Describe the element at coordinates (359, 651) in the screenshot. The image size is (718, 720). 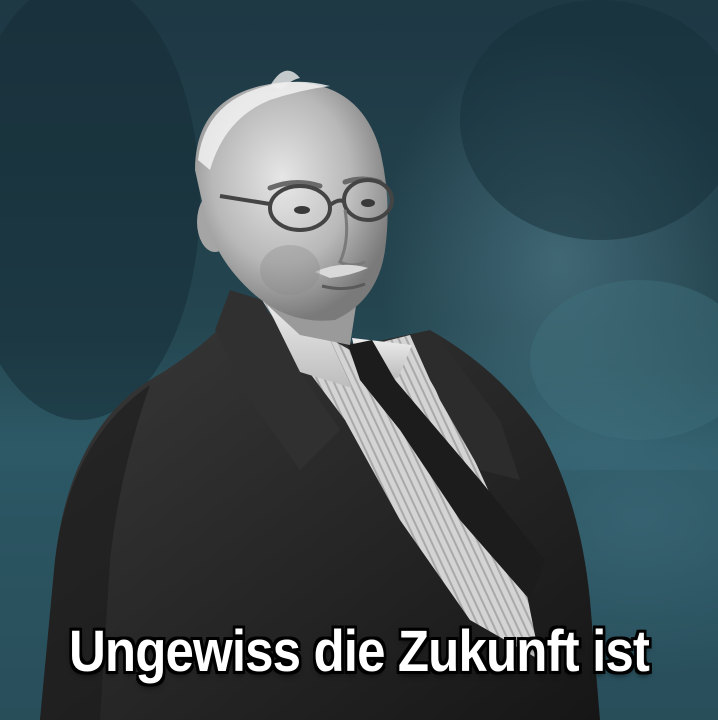
I see `meme-caption: Ungewiss die Zukunft ist` at that location.